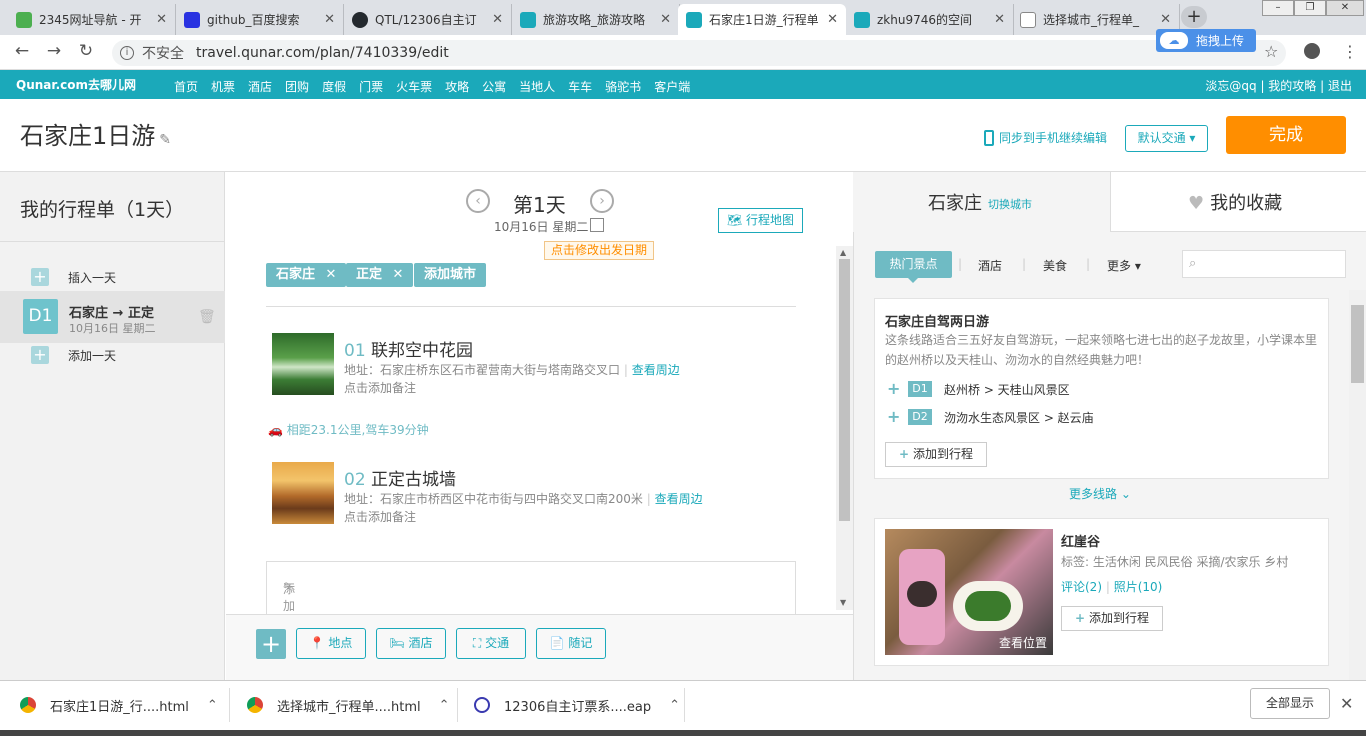  I want to click on calendar-icon, so click(597, 225).